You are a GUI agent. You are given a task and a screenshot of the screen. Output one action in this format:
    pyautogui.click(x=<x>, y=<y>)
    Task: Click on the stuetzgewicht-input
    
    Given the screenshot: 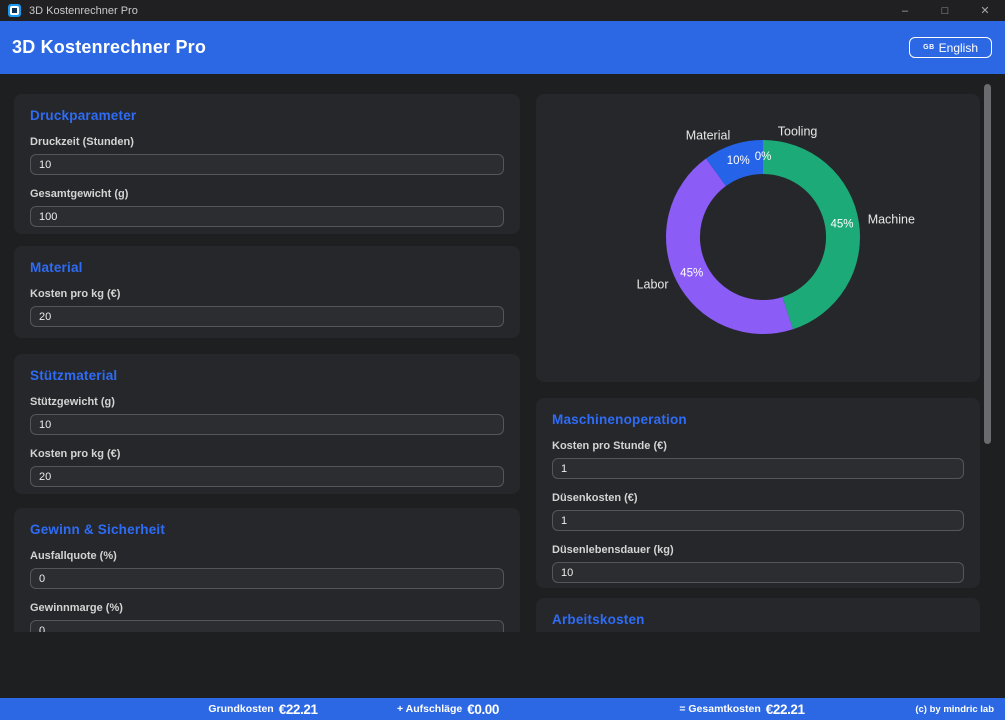 What is the action you would take?
    pyautogui.click(x=267, y=424)
    